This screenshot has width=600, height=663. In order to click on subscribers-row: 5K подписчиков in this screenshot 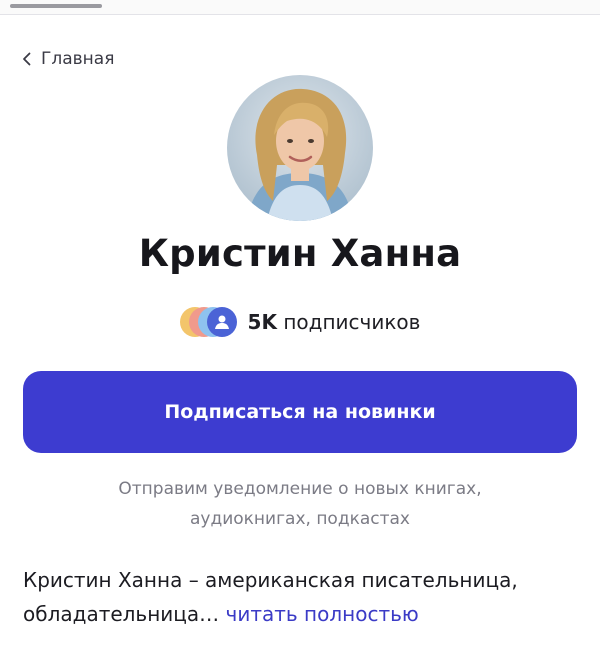, I will do `click(300, 322)`.